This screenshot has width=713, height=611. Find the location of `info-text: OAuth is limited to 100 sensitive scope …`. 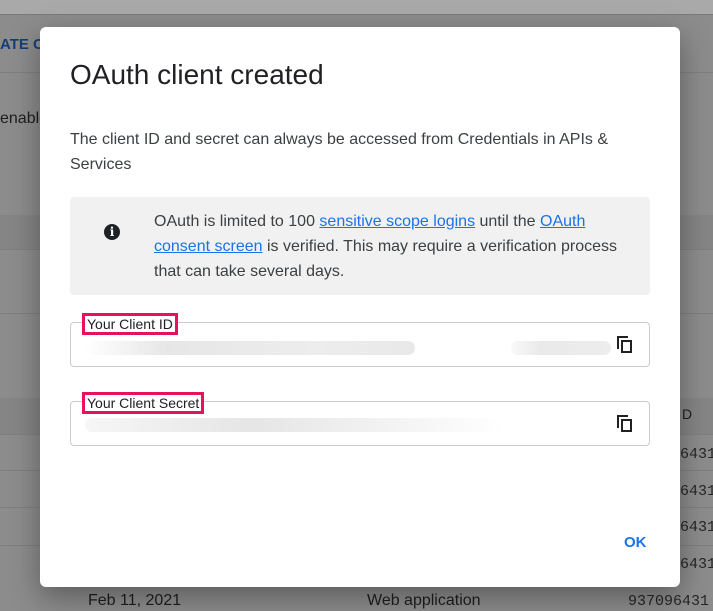

info-text: OAuth is limited to 100 sensitive scope … is located at coordinates (394, 246).